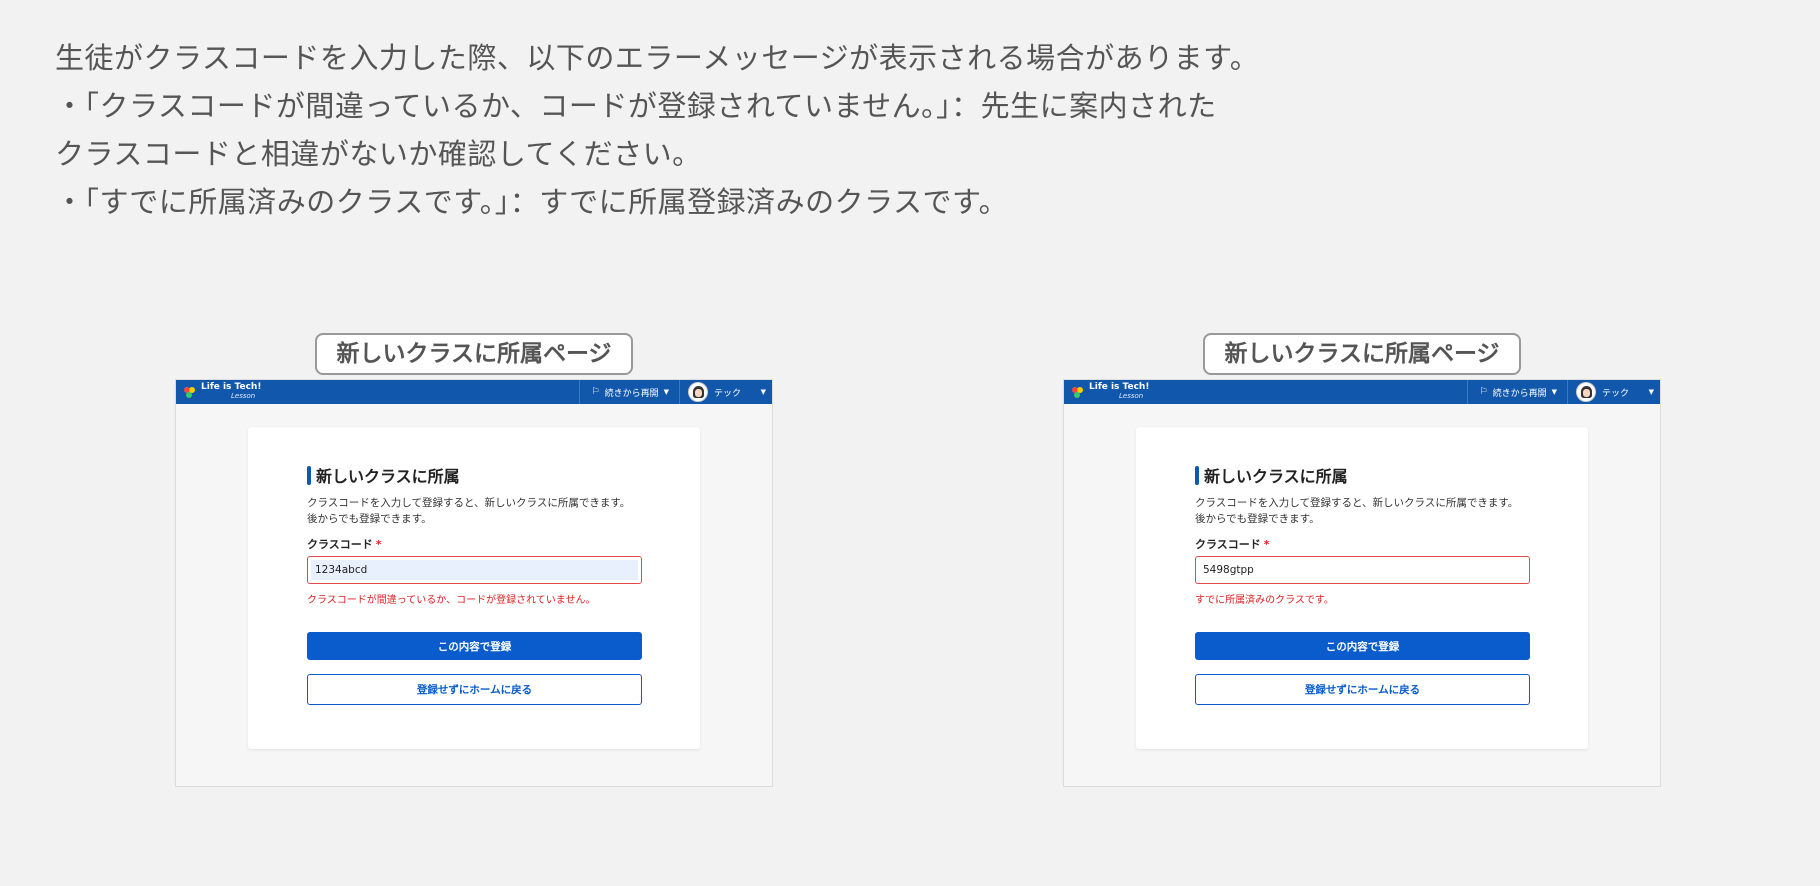  What do you see at coordinates (378, 154) in the screenshot?
I see `intro-line: クラスコードと相違がないか確認してください。` at bounding box center [378, 154].